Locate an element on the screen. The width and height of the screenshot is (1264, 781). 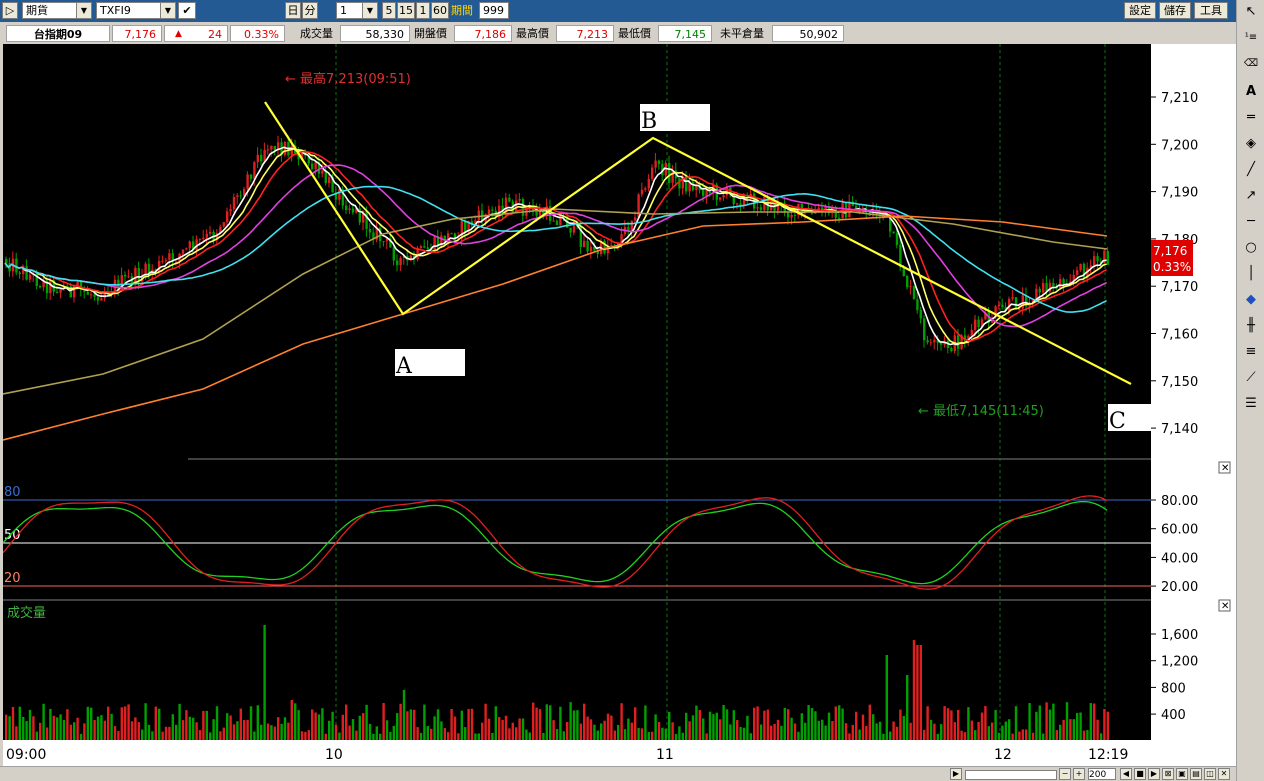
nav-stop-button: ■ is located at coordinates (1140, 774).